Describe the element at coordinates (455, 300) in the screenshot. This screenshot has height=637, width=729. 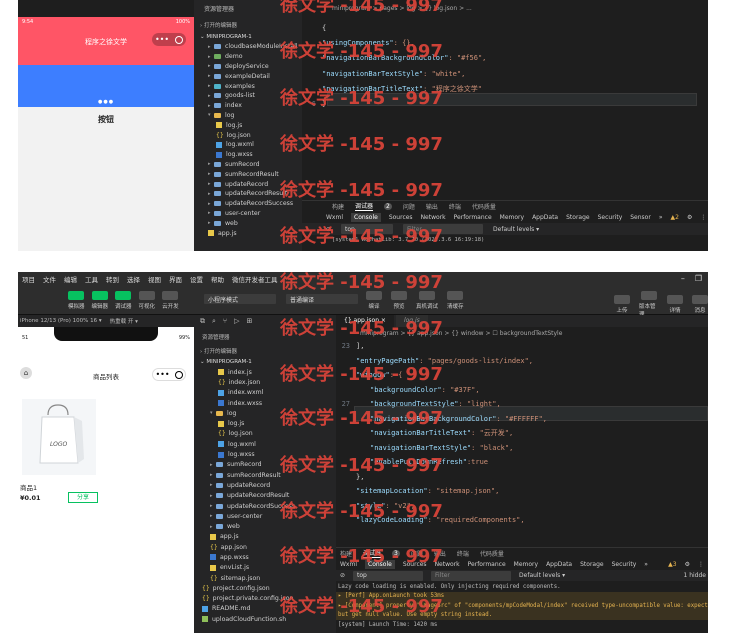
I see `toolbar-button: 清缓存` at that location.